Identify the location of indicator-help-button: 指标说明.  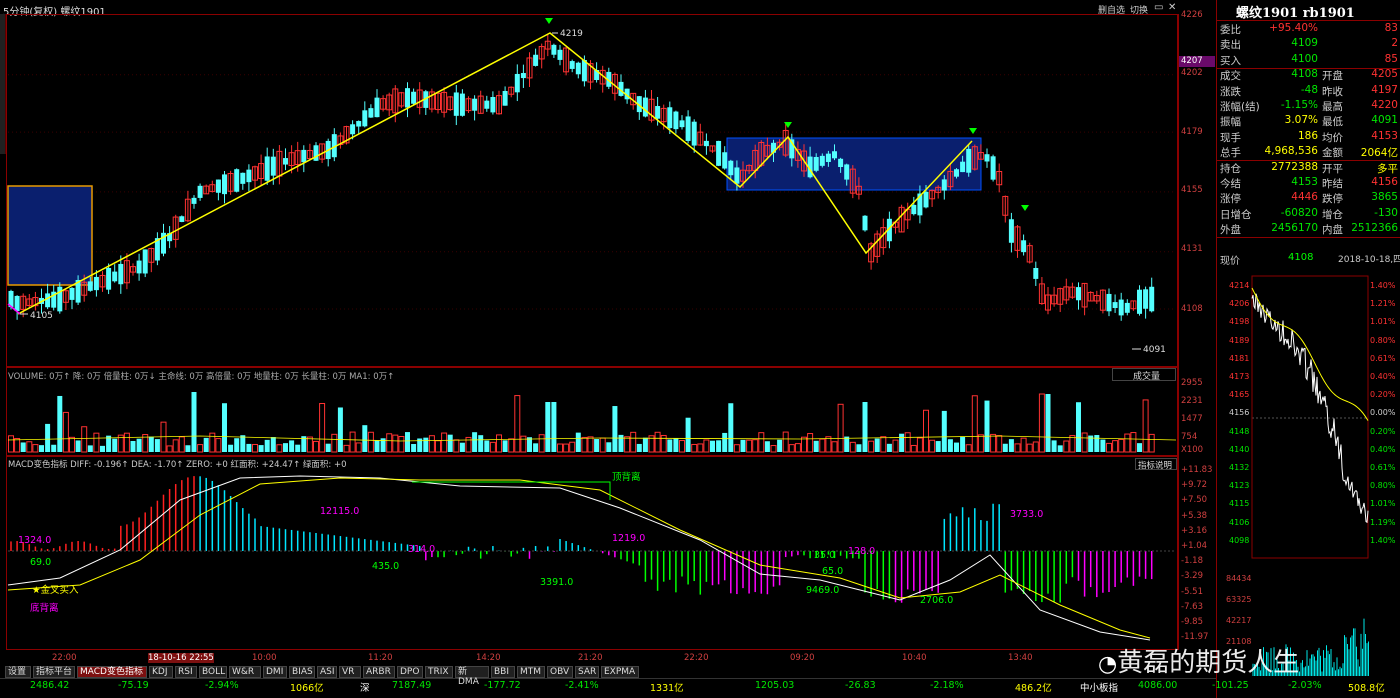
(1156, 464).